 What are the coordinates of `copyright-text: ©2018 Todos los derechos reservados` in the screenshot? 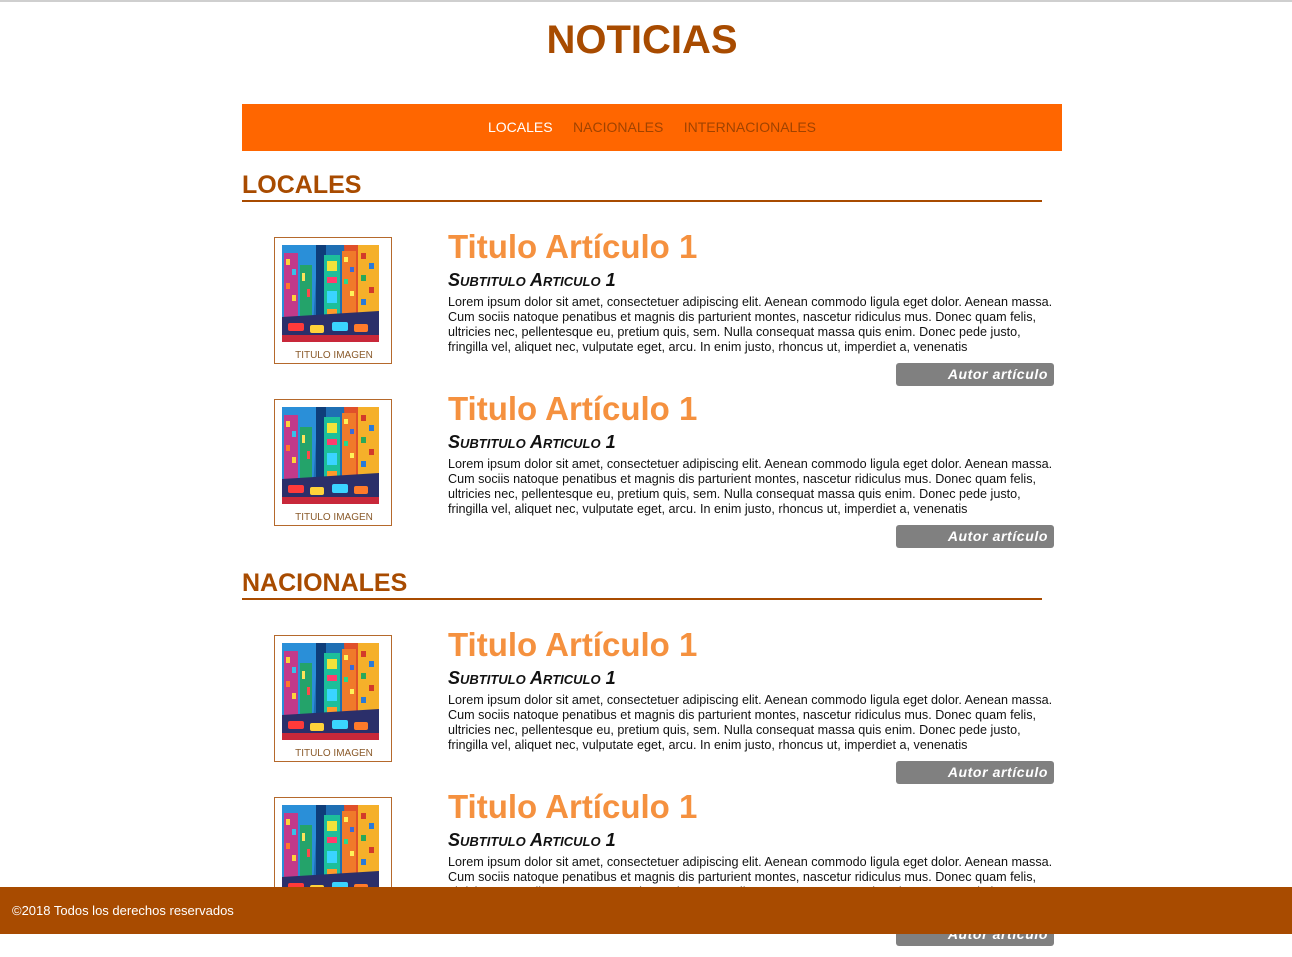 It's located at (123, 910).